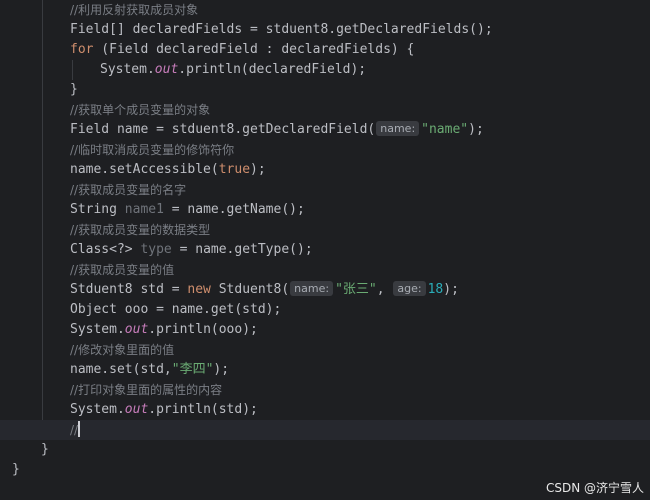  Describe the element at coordinates (445, 129) in the screenshot. I see `code-token: "name"` at that location.